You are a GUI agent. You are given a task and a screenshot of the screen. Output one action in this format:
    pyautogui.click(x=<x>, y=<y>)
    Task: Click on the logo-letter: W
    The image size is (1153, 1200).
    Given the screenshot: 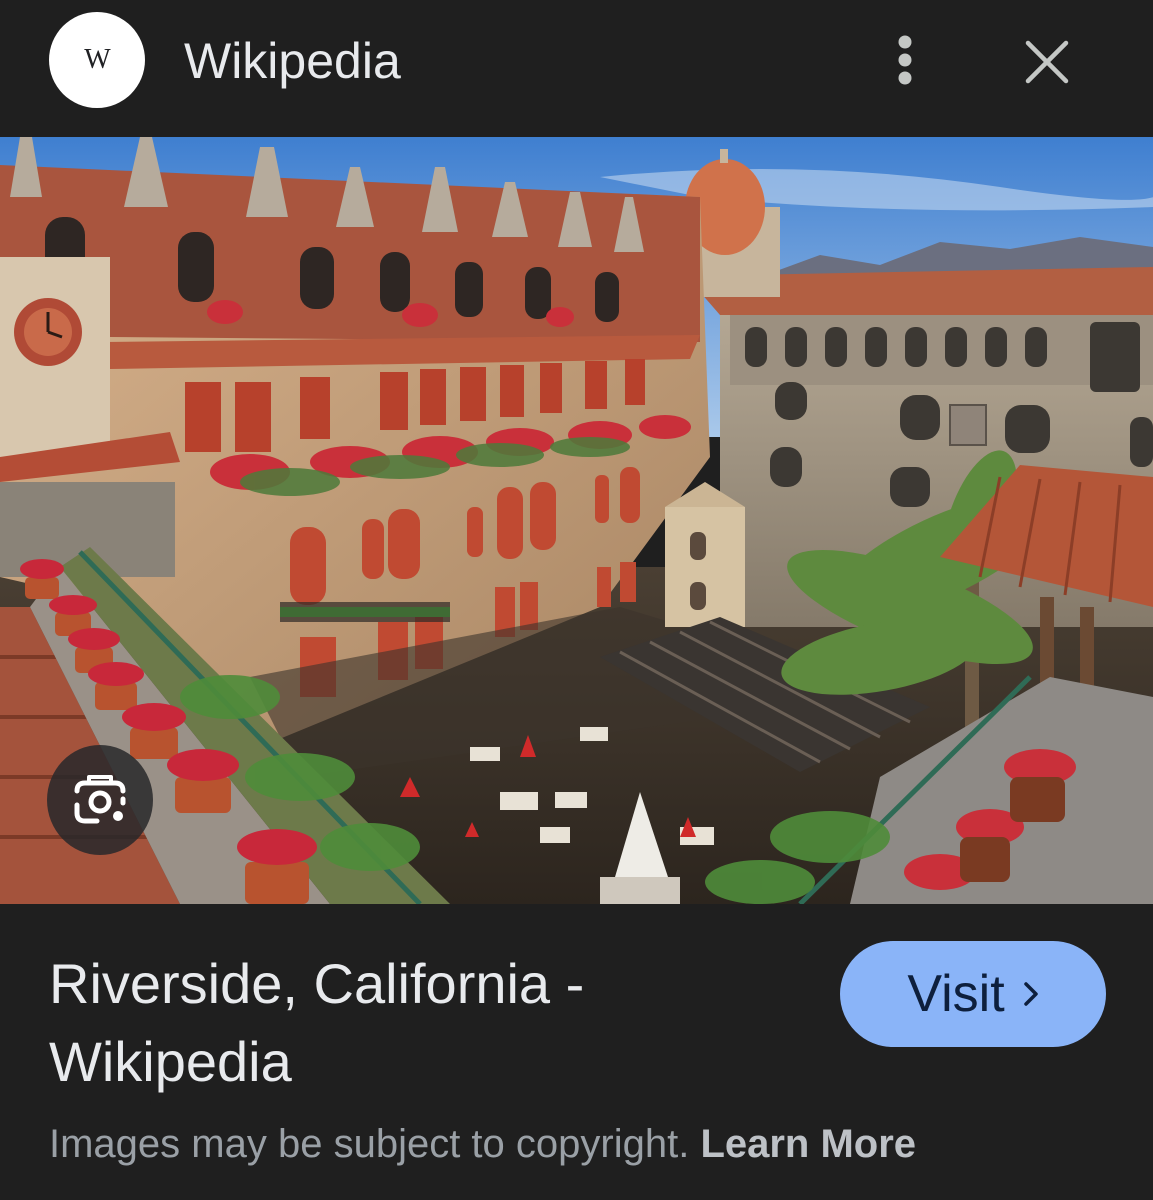 What is the action you would take?
    pyautogui.click(x=97, y=59)
    